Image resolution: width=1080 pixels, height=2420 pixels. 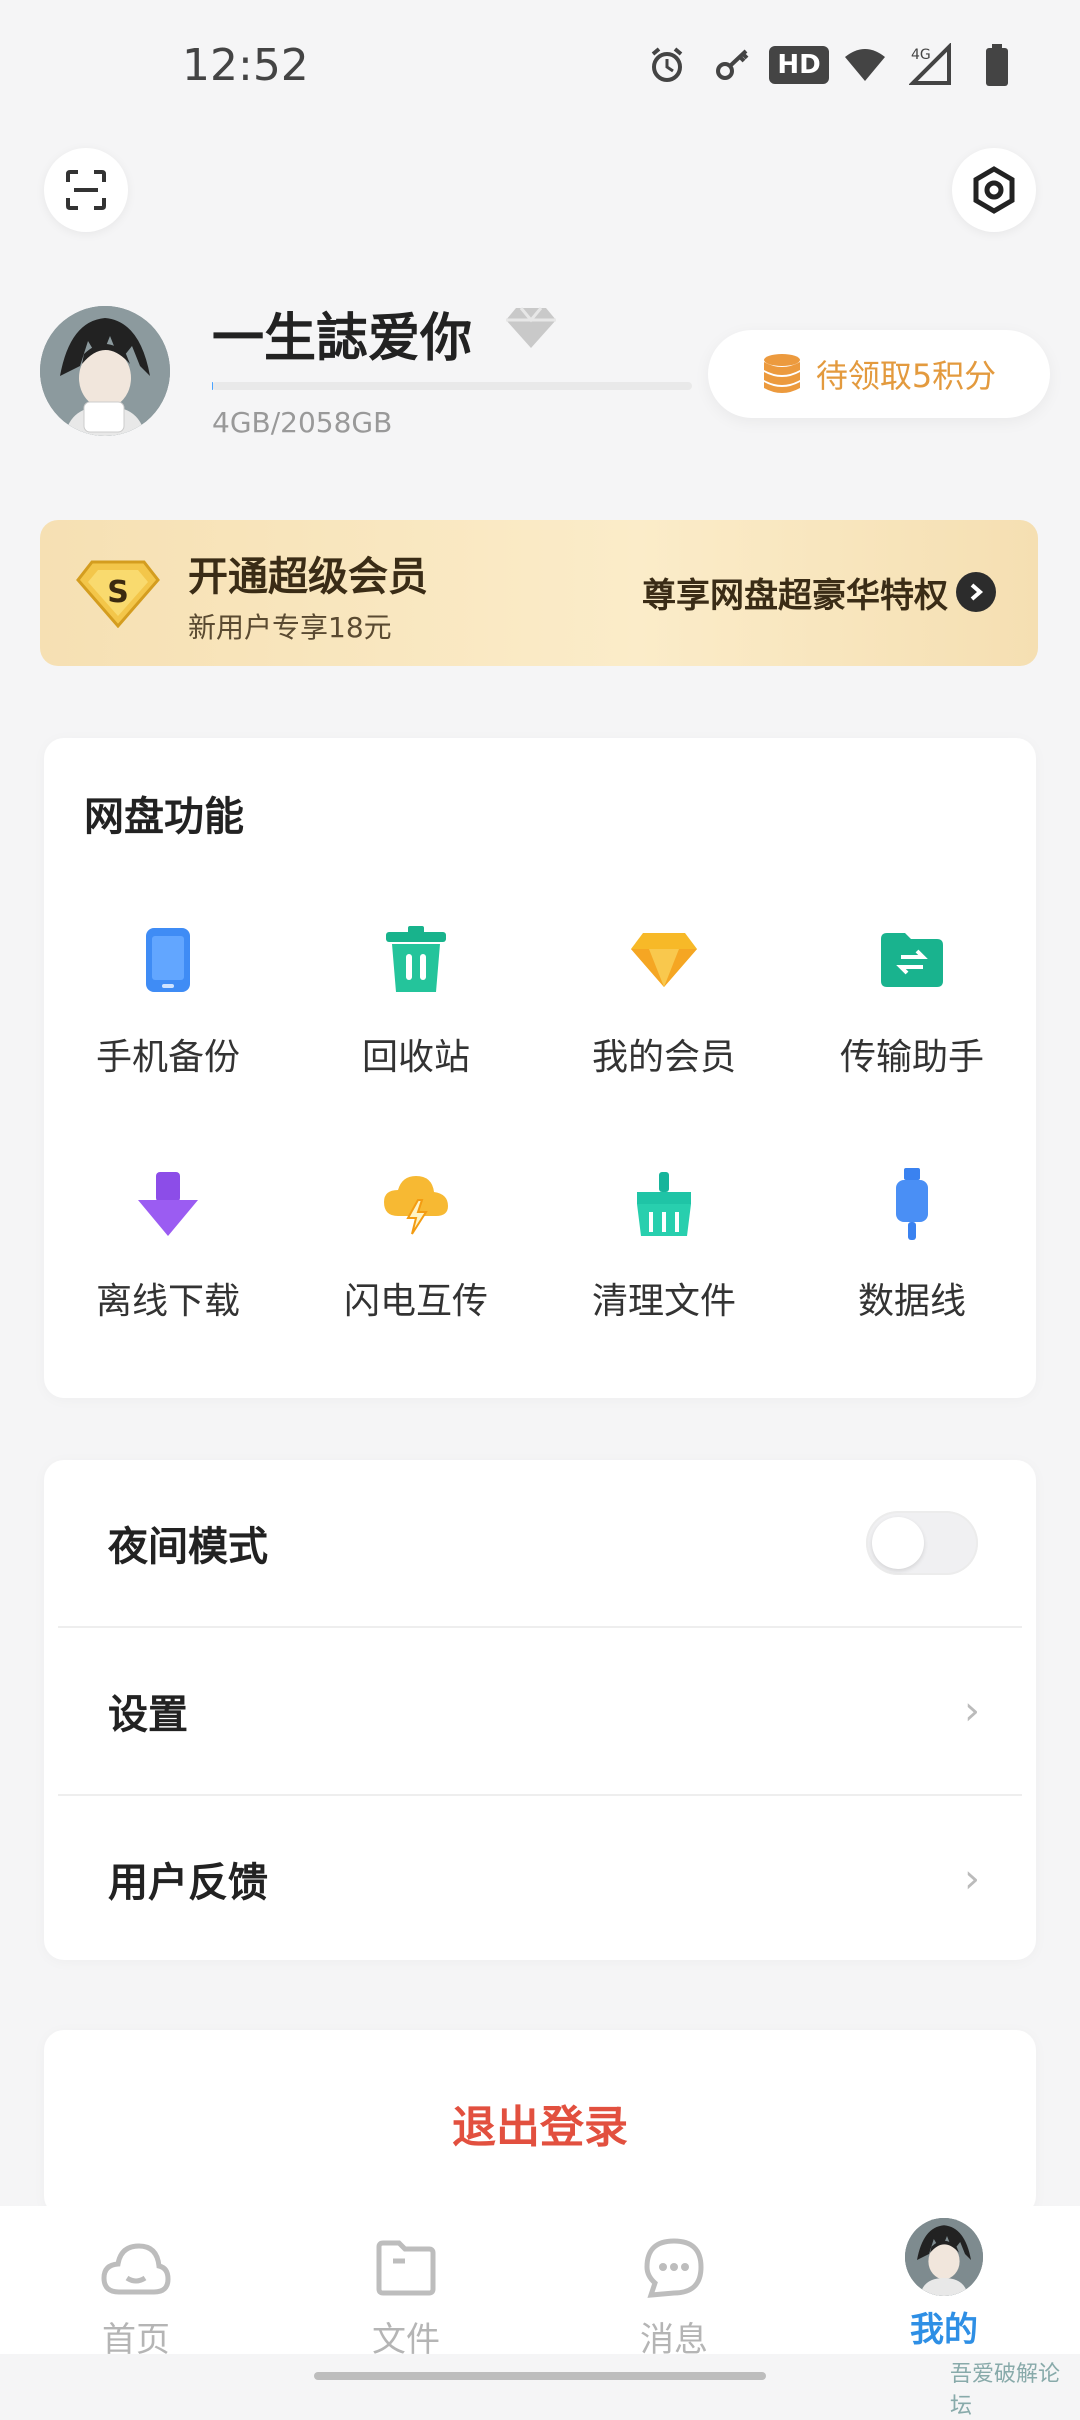 What do you see at coordinates (781, 373) in the screenshot?
I see `coins-icon` at bounding box center [781, 373].